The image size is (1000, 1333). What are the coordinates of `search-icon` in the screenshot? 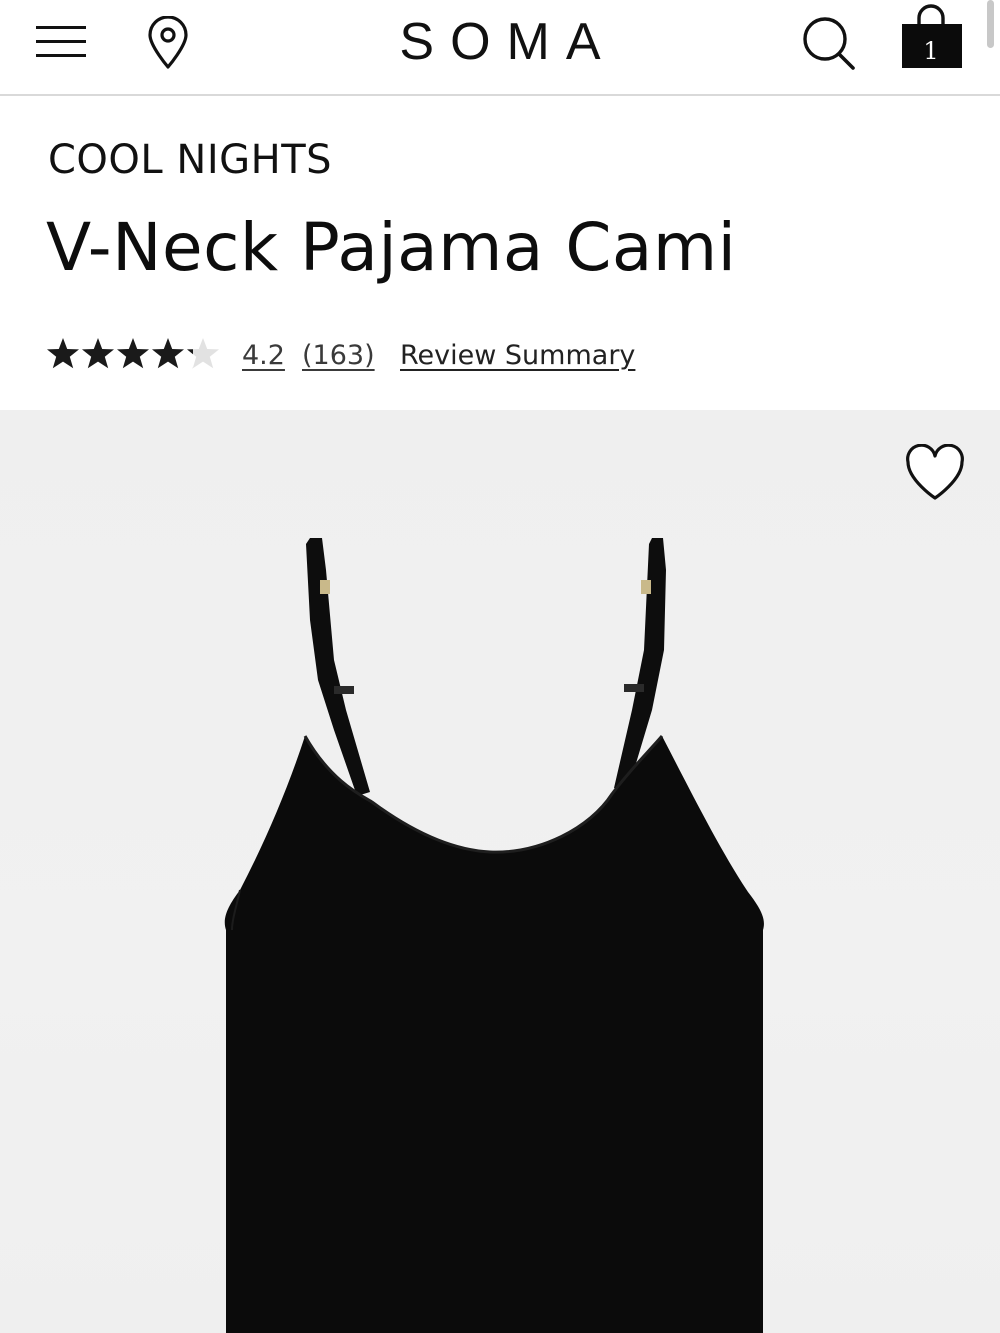 It's located at (829, 43).